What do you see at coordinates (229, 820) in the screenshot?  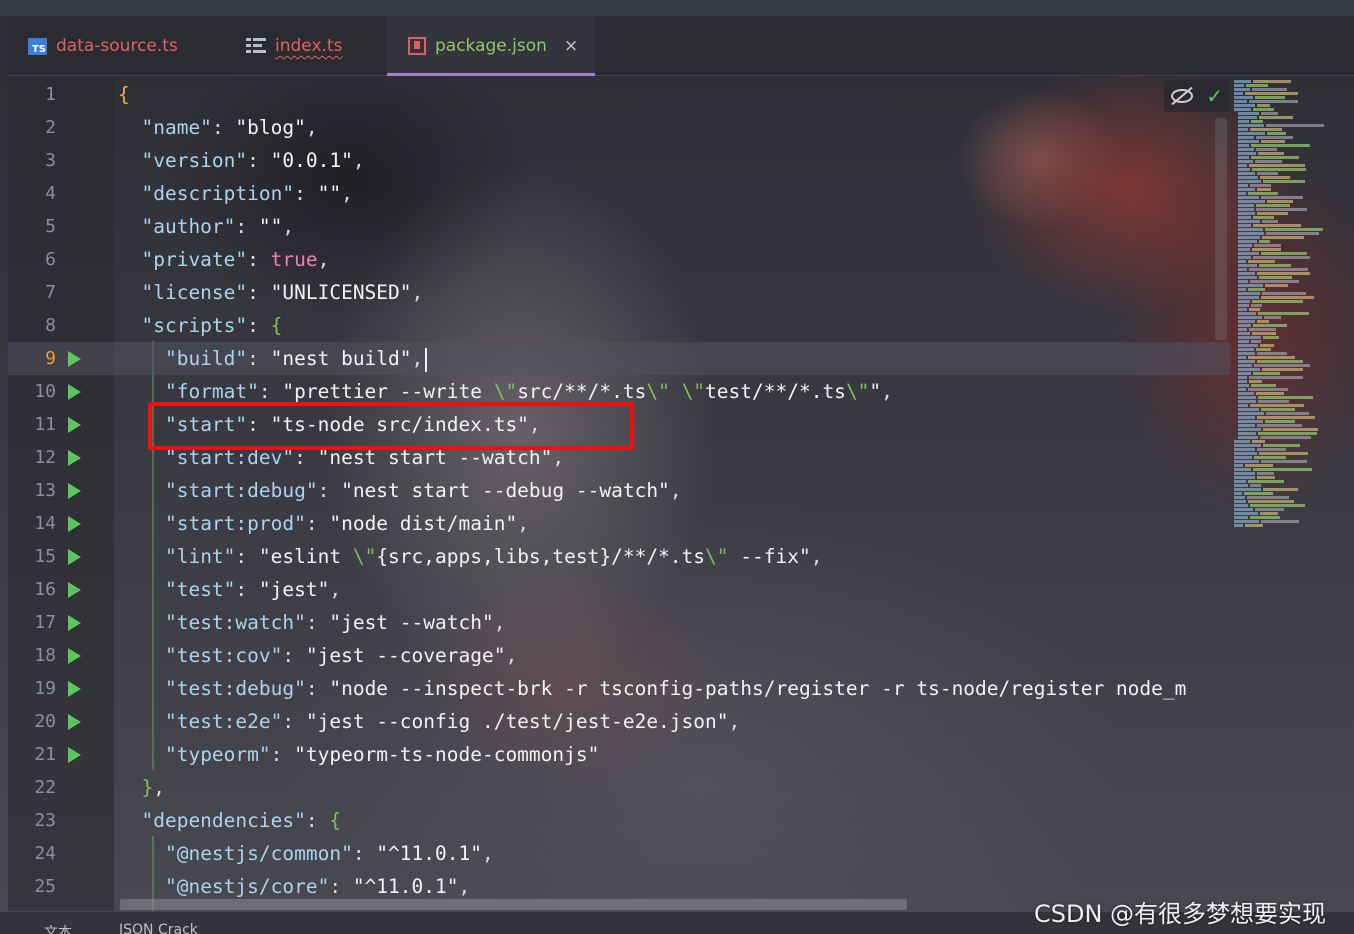 I see `code-text: "dependencies": {` at bounding box center [229, 820].